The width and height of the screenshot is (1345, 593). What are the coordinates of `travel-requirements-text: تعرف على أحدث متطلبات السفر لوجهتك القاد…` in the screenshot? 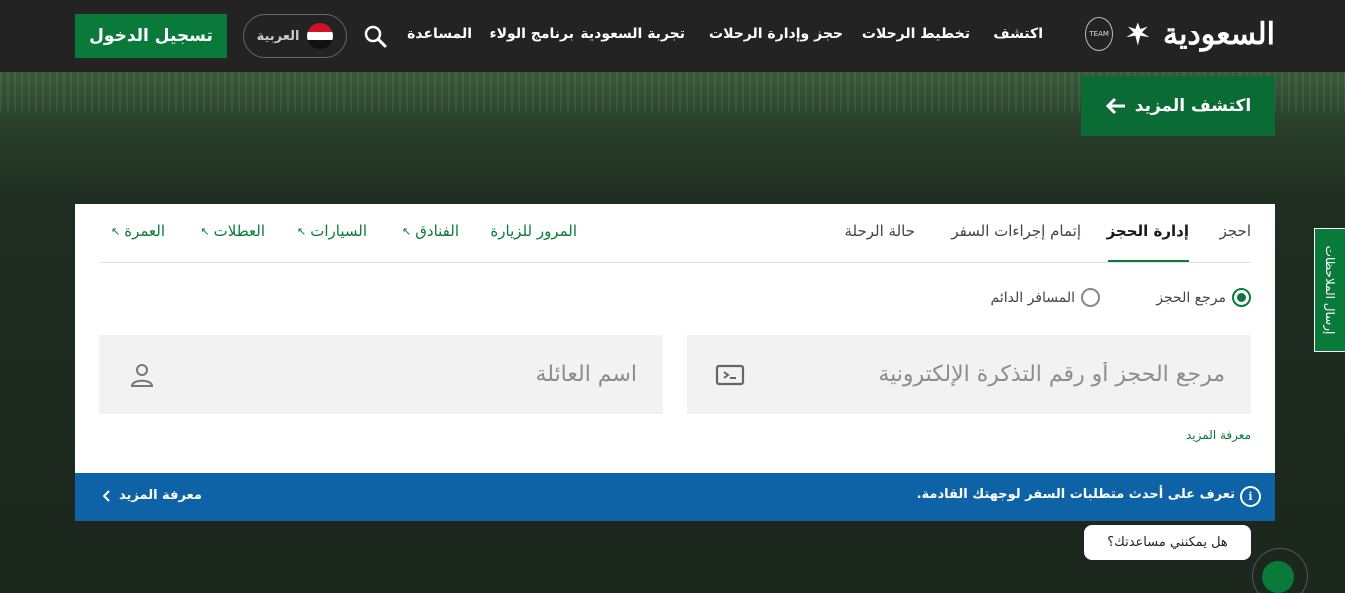 It's located at (1075, 494).